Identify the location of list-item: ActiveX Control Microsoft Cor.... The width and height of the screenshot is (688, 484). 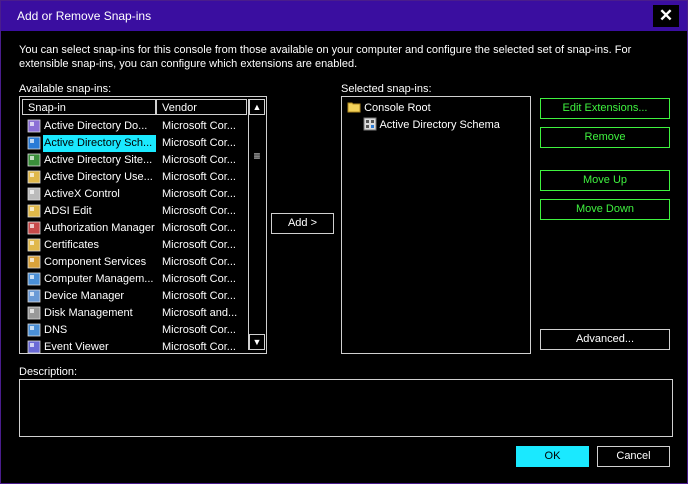
(136, 194).